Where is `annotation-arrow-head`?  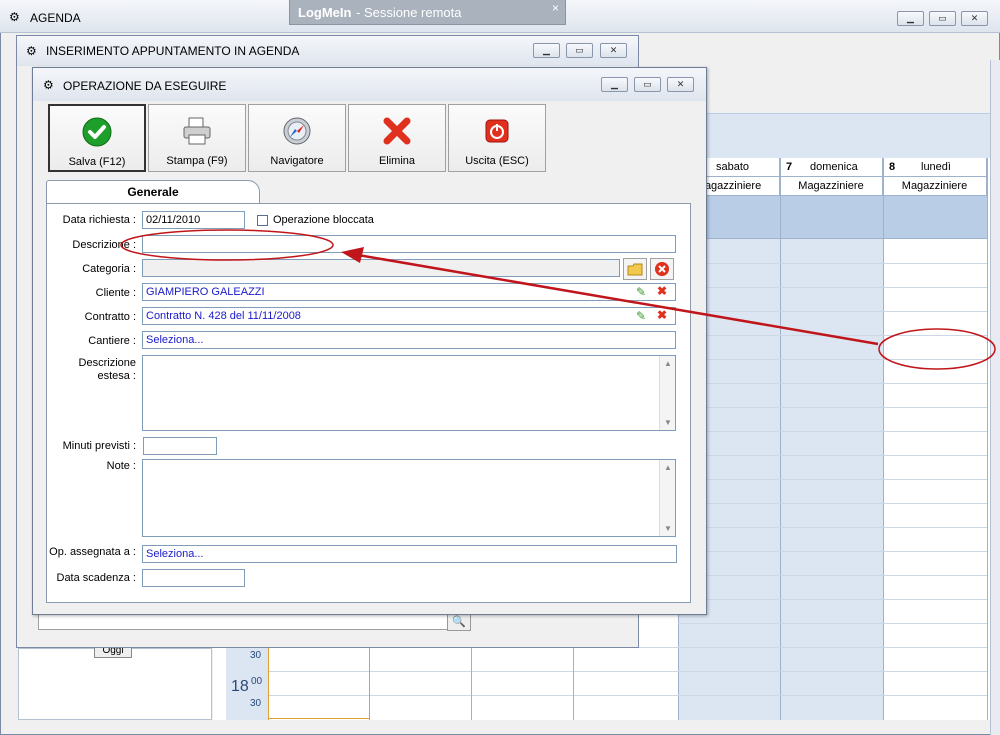 annotation-arrow-head is located at coordinates (352, 255).